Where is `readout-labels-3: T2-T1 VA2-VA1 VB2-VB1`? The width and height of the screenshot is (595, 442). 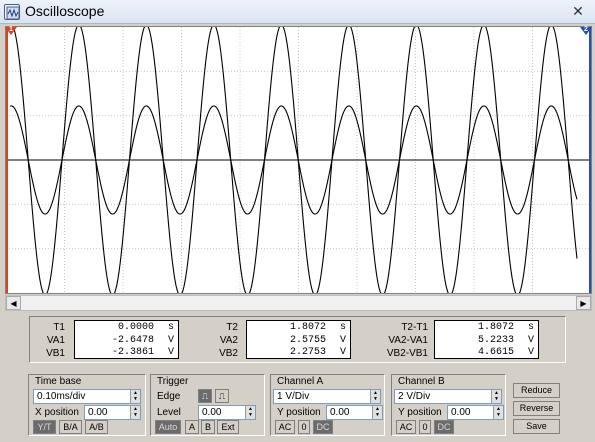 readout-labels-3: T2-T1 VA2-VA1 VB2-VB1 is located at coordinates (399, 340).